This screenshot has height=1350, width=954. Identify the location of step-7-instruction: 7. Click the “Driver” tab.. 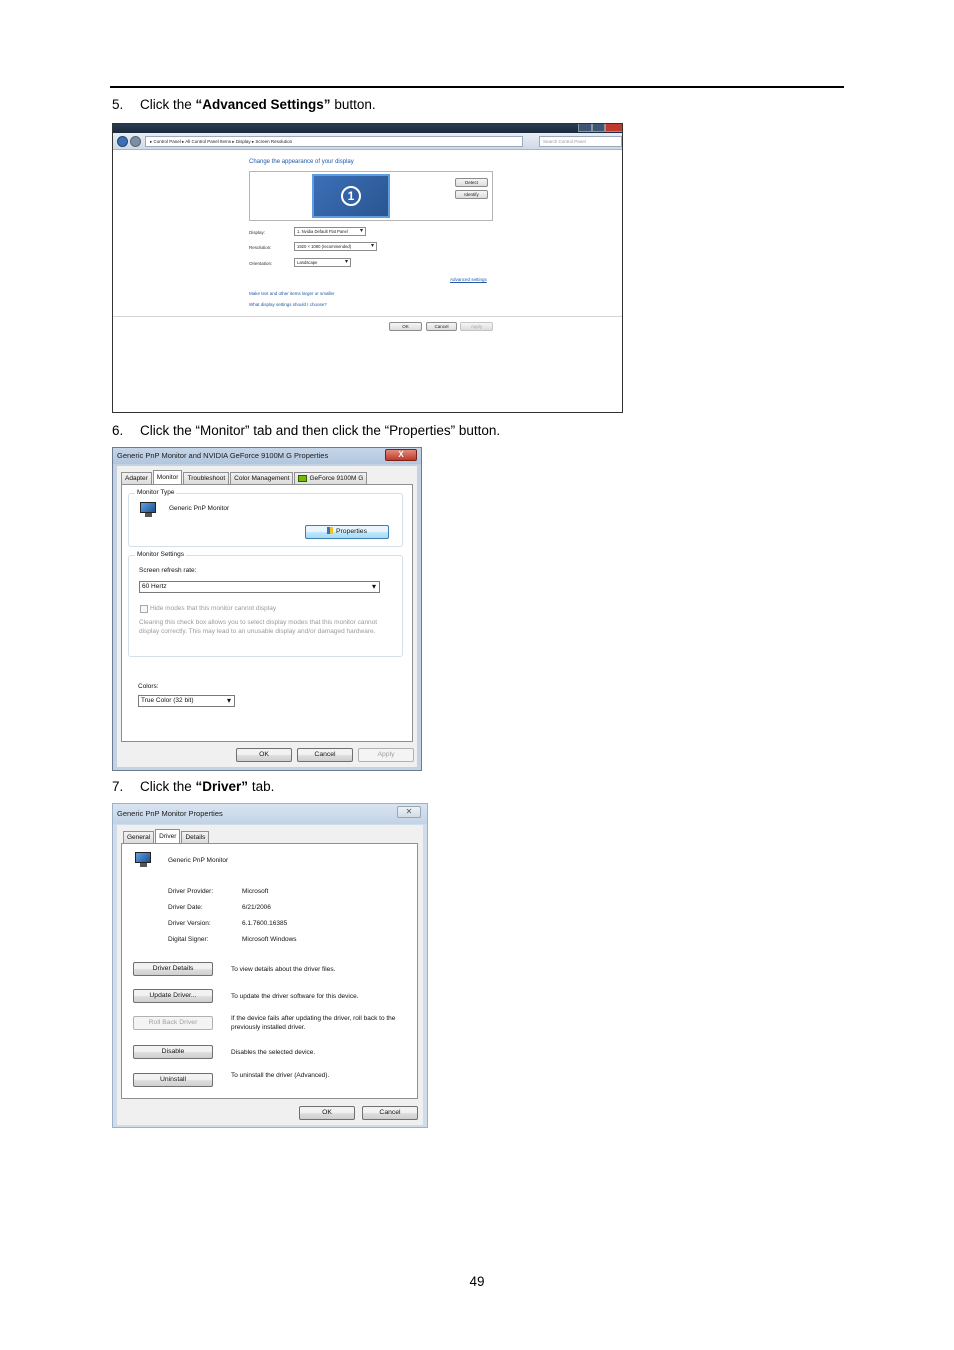
(193, 786).